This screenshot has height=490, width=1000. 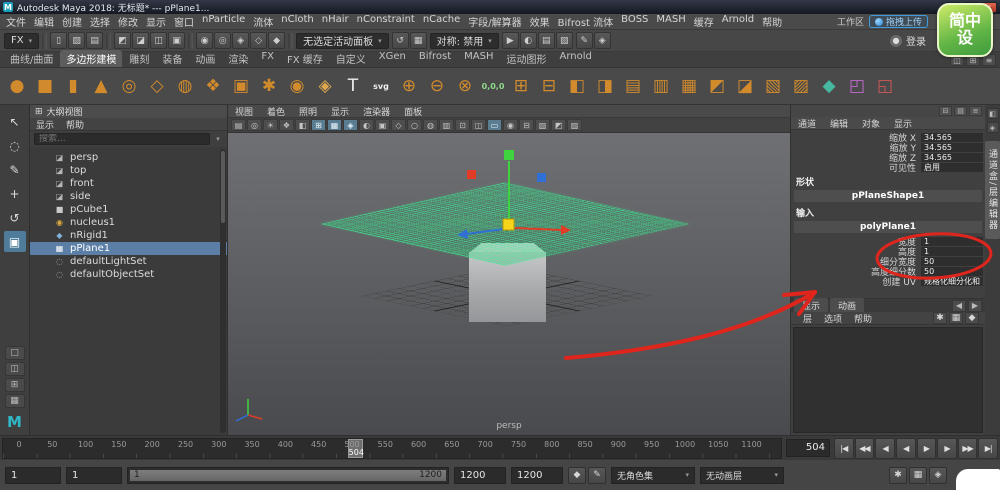 I want to click on shelf-tab-自定义: 自定义, so click(x=351, y=58).